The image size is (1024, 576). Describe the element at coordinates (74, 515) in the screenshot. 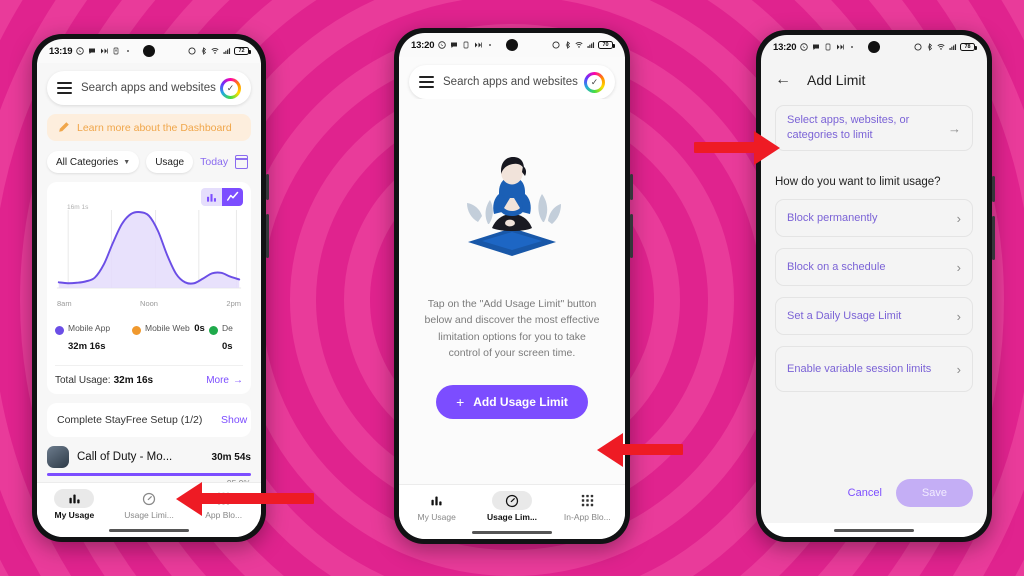

I see `nav-label: My Usage` at that location.